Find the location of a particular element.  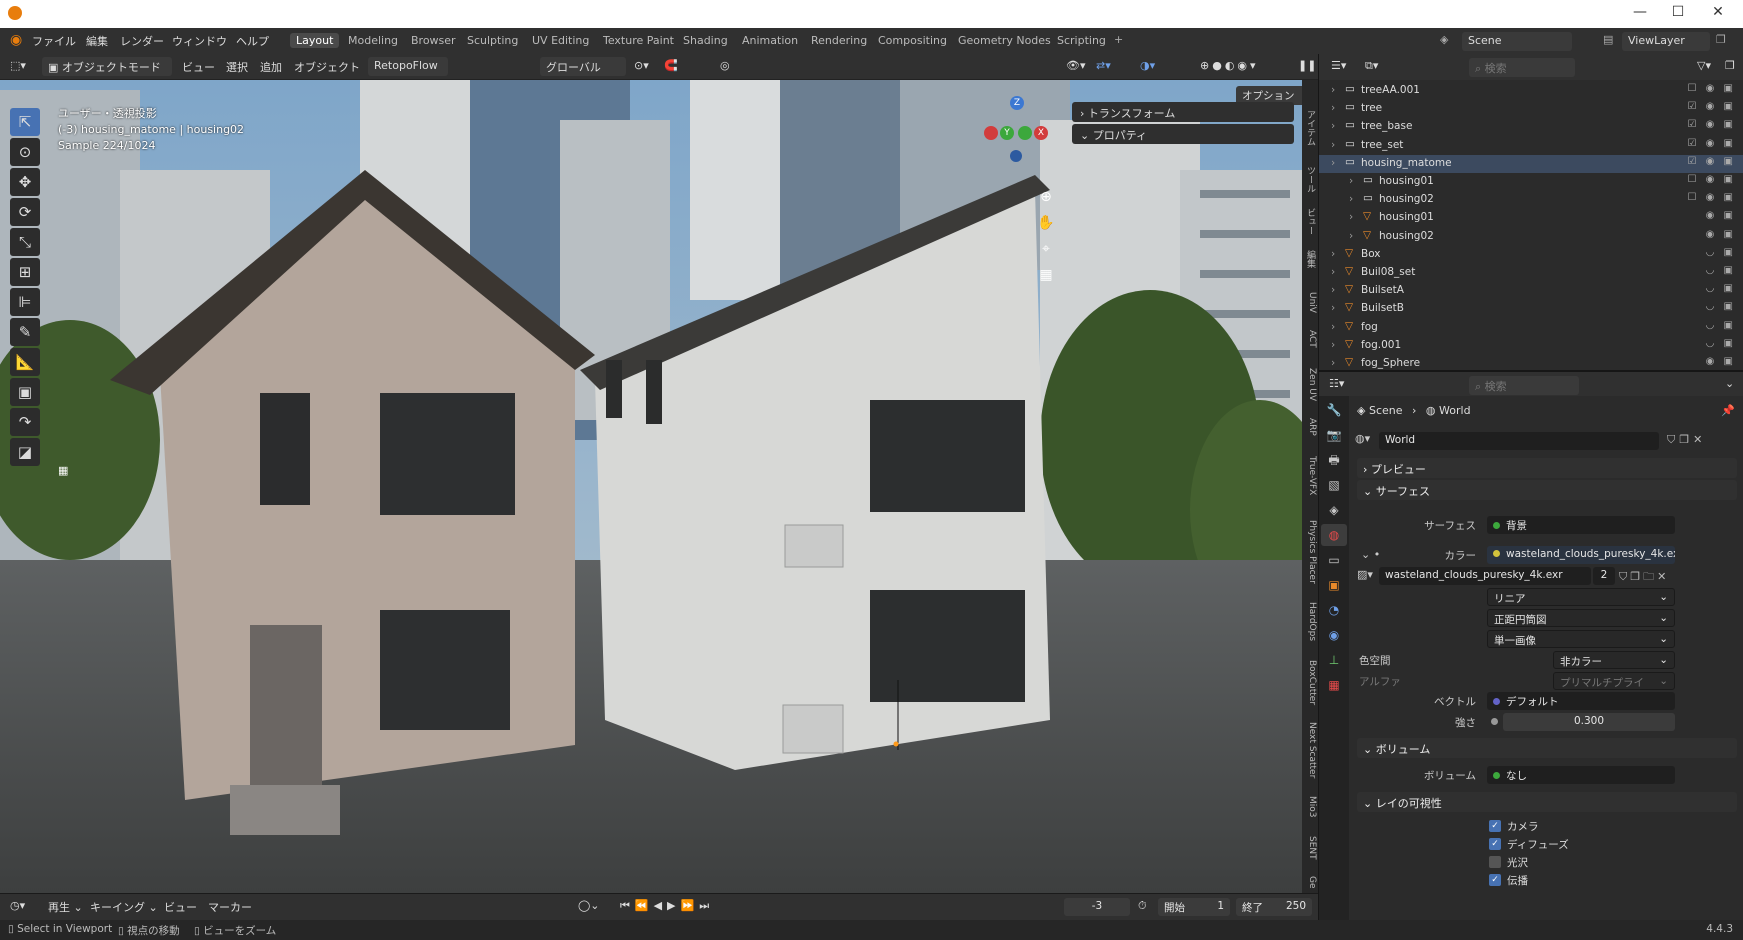

menu-object: オブジェクト is located at coordinates (327, 67).